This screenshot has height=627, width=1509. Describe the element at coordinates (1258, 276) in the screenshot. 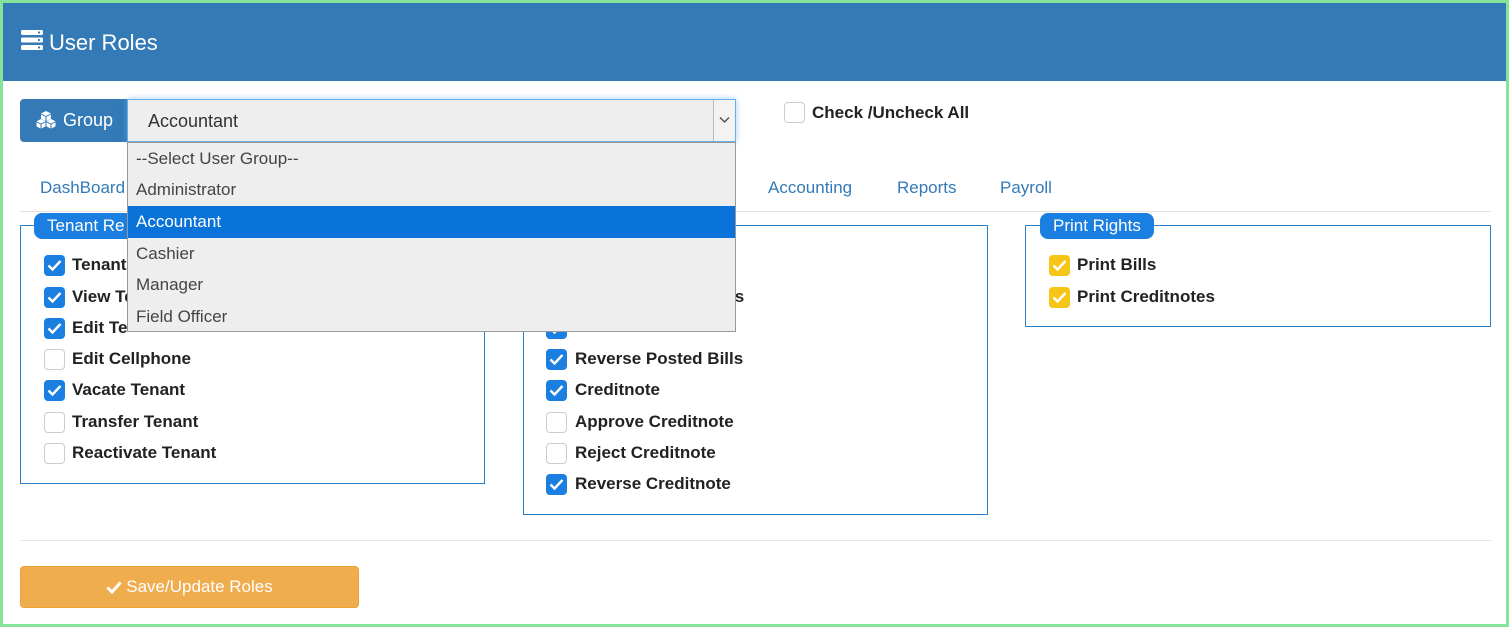

I see `print-rights-panel` at that location.